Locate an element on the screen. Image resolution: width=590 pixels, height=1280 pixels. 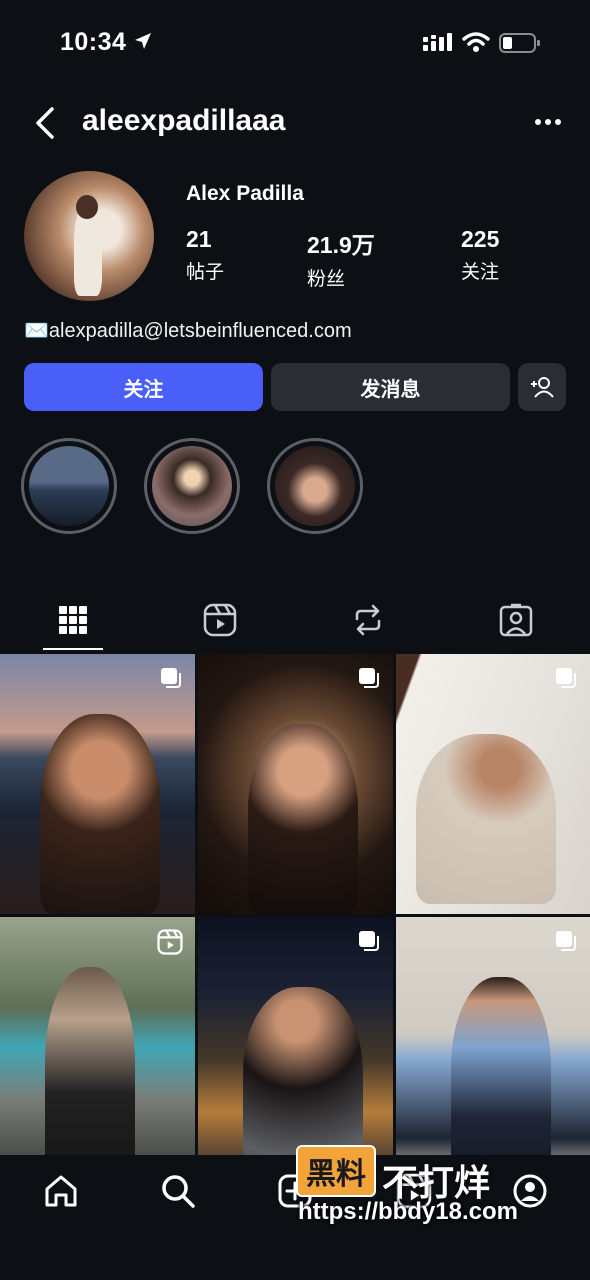
watermark-badge: 黑料 is located at coordinates (336, 1171).